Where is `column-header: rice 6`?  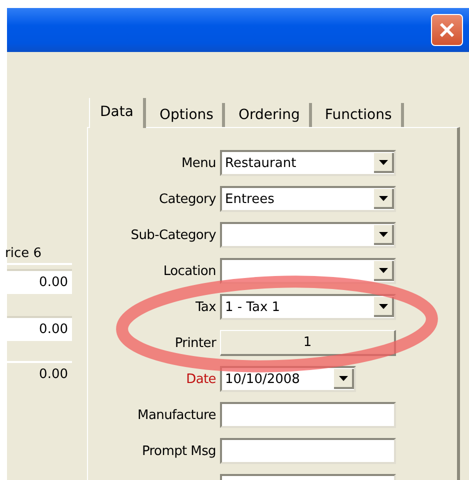
column-header: rice 6 is located at coordinates (38, 255).